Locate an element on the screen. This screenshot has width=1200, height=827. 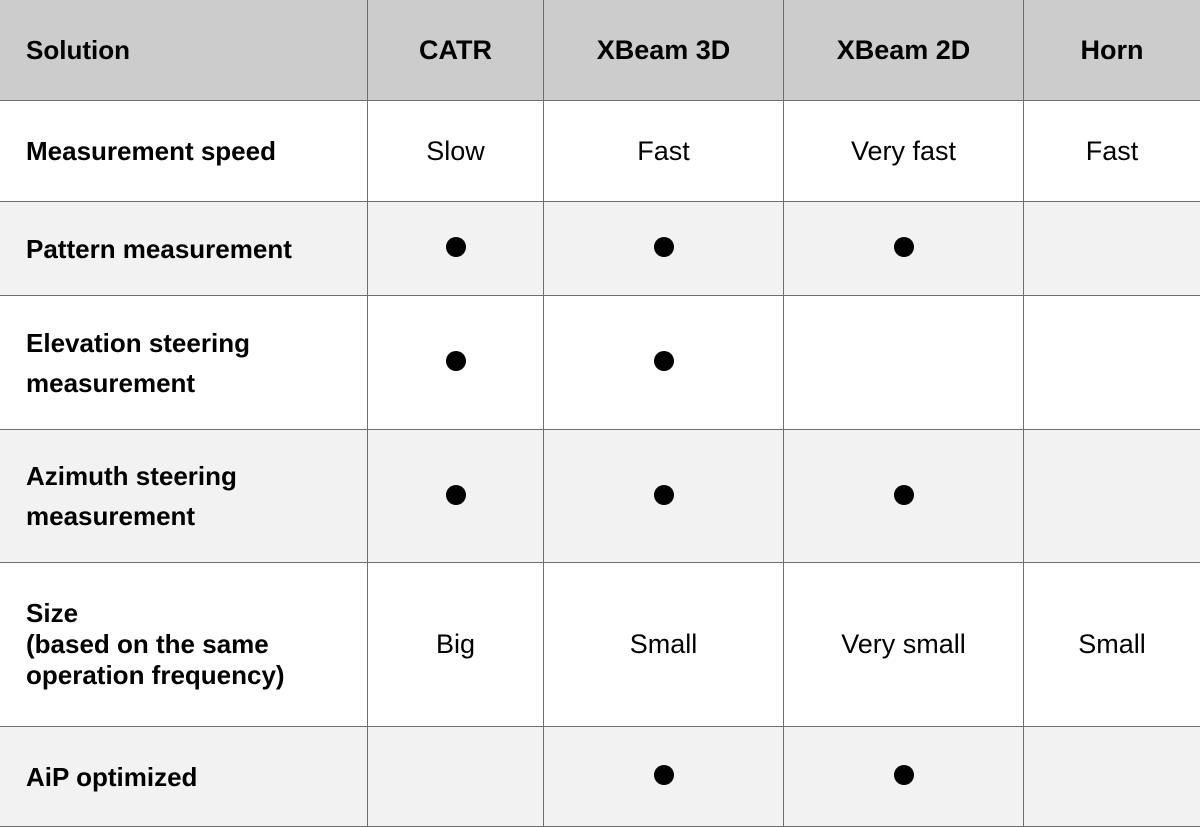
header-solution: Solution is located at coordinates (184, 50).